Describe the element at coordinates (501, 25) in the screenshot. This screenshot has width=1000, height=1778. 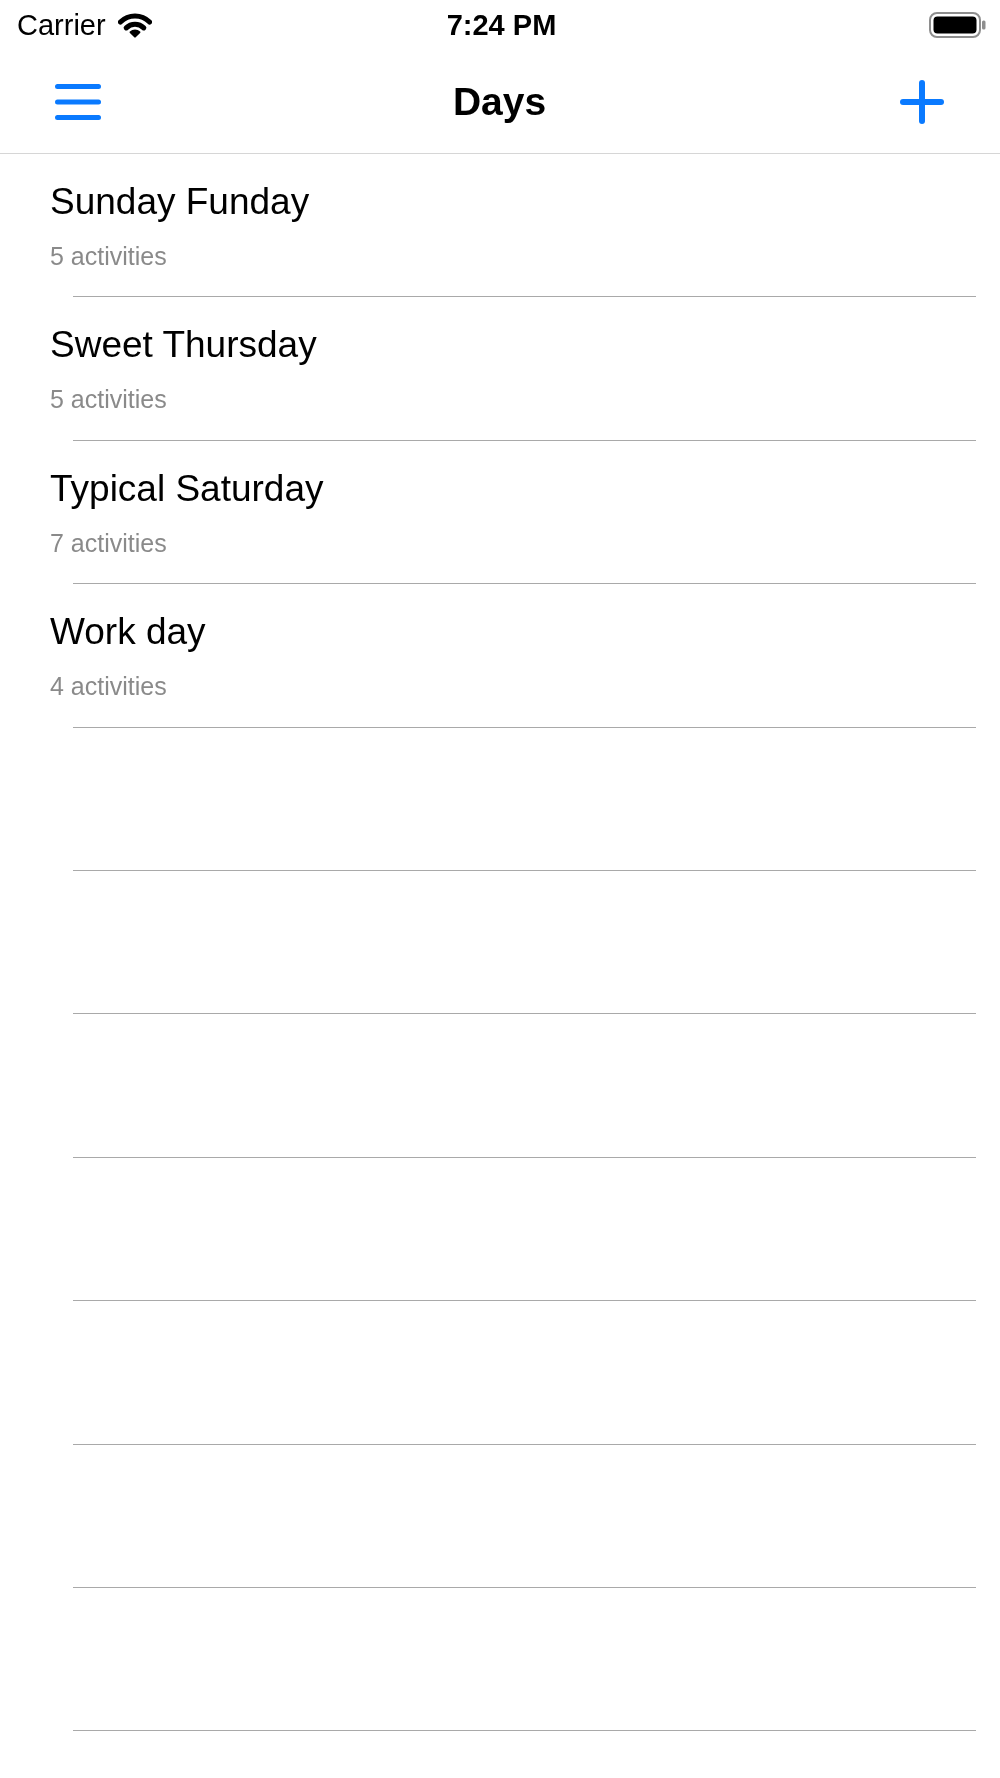
I see `status-time: 7:24 PM` at that location.